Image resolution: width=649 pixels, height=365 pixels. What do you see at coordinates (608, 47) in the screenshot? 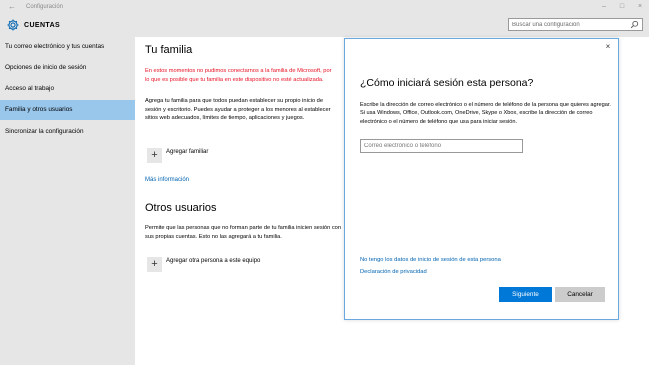
I see `close-icon: ×` at bounding box center [608, 47].